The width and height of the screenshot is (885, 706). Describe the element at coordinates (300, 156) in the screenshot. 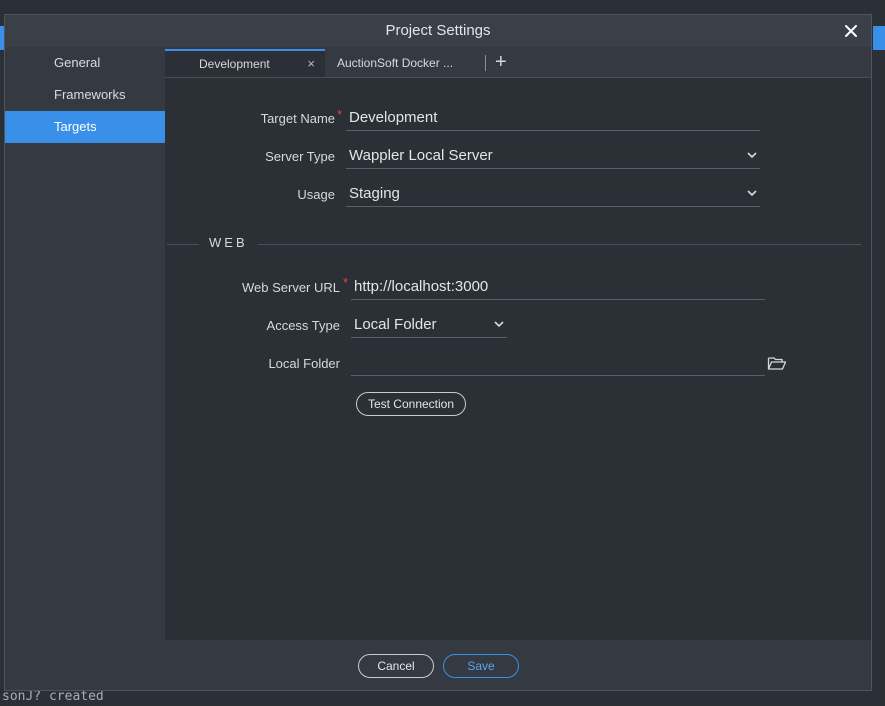

I see `server-type-label: Server Type` at that location.